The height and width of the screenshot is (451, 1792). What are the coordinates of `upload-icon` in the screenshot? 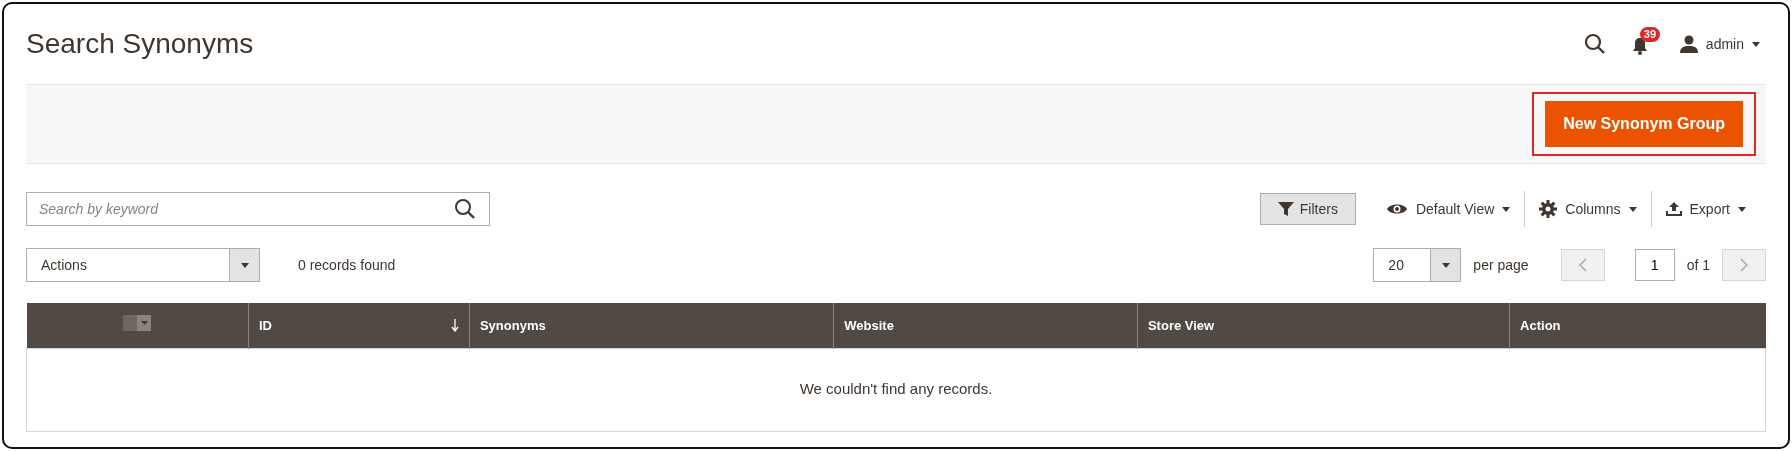 It's located at (1673, 209).